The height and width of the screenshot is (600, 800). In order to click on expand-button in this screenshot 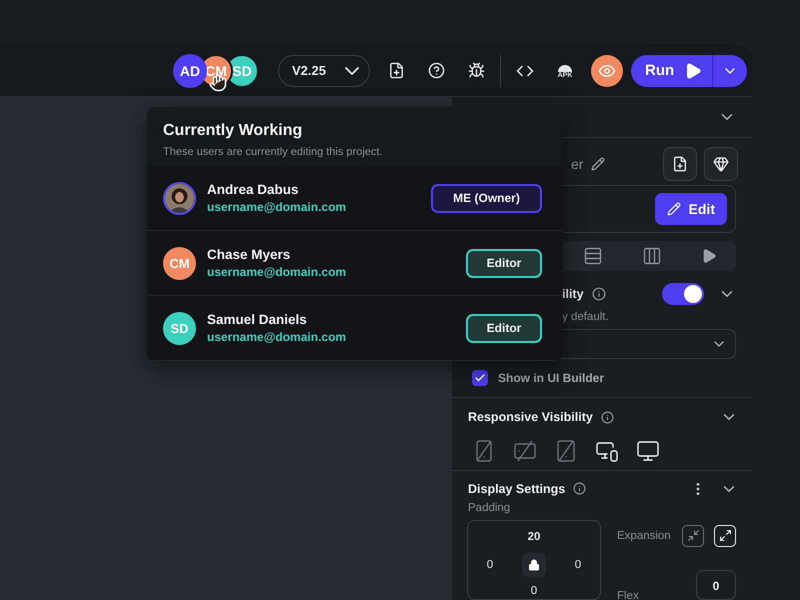, I will do `click(725, 535)`.